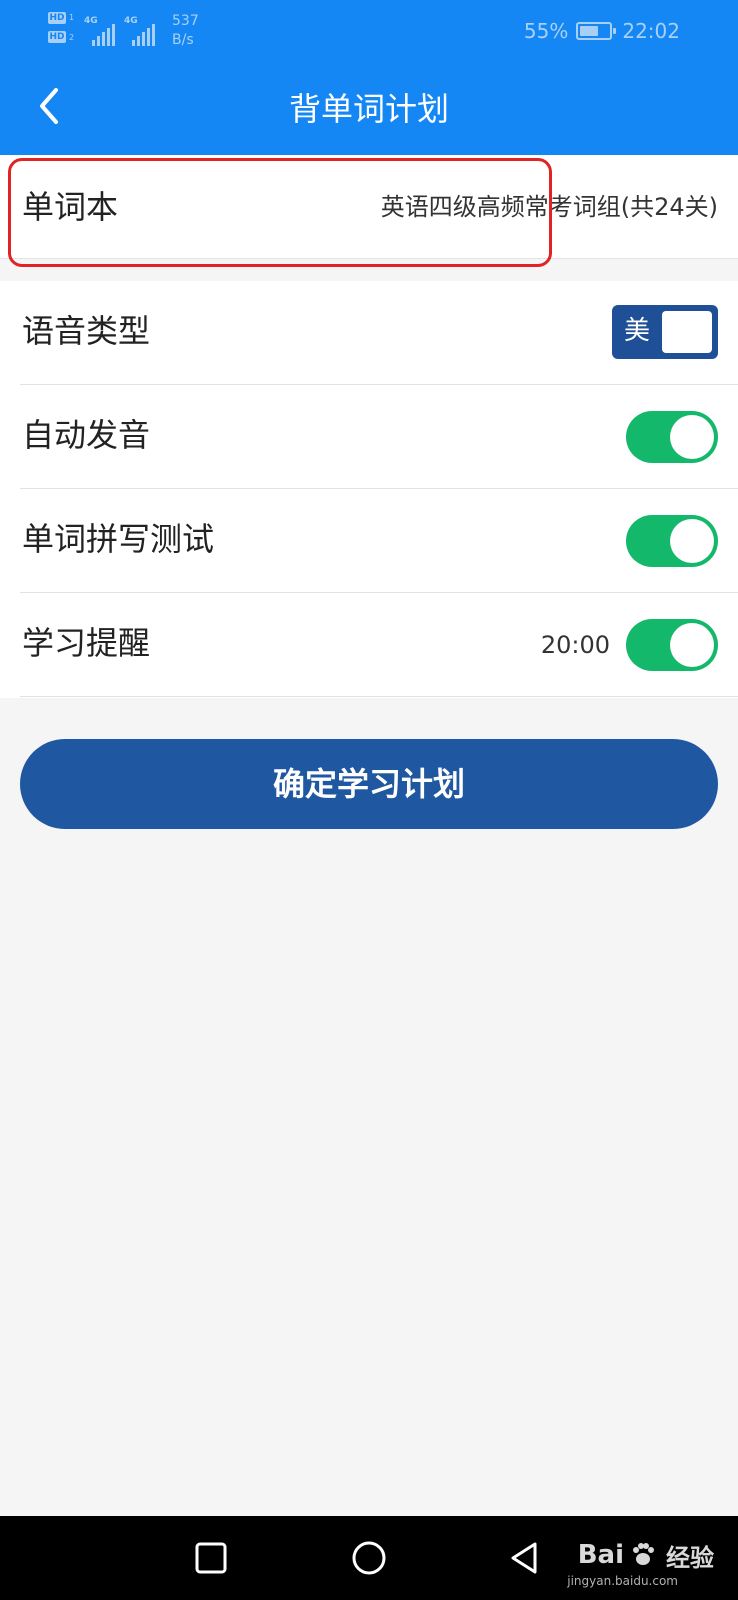 The image size is (738, 1600). What do you see at coordinates (57, 37) in the screenshot?
I see `hd-badge-2: HD` at bounding box center [57, 37].